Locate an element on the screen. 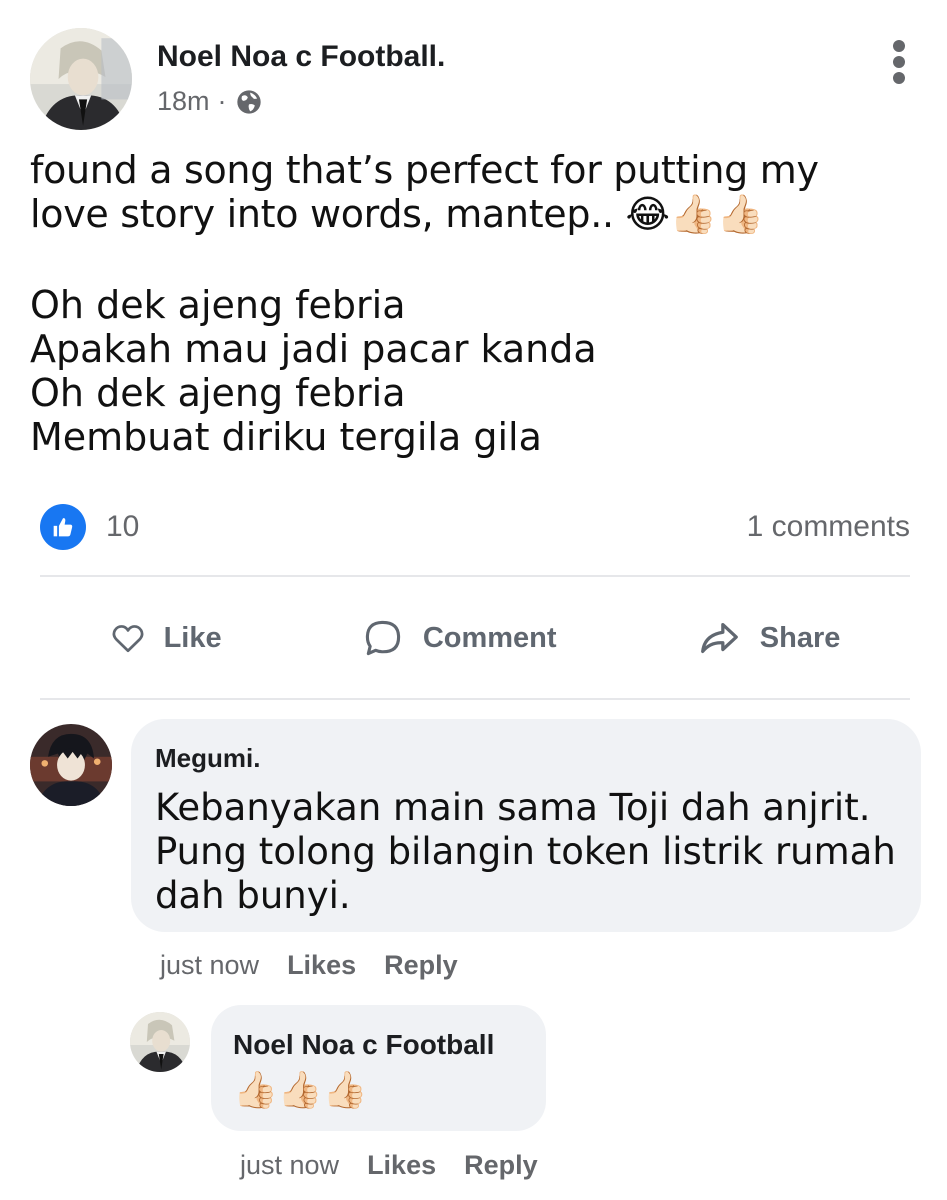 The image size is (947, 1200). share-arrow-icon is located at coordinates (719, 638).